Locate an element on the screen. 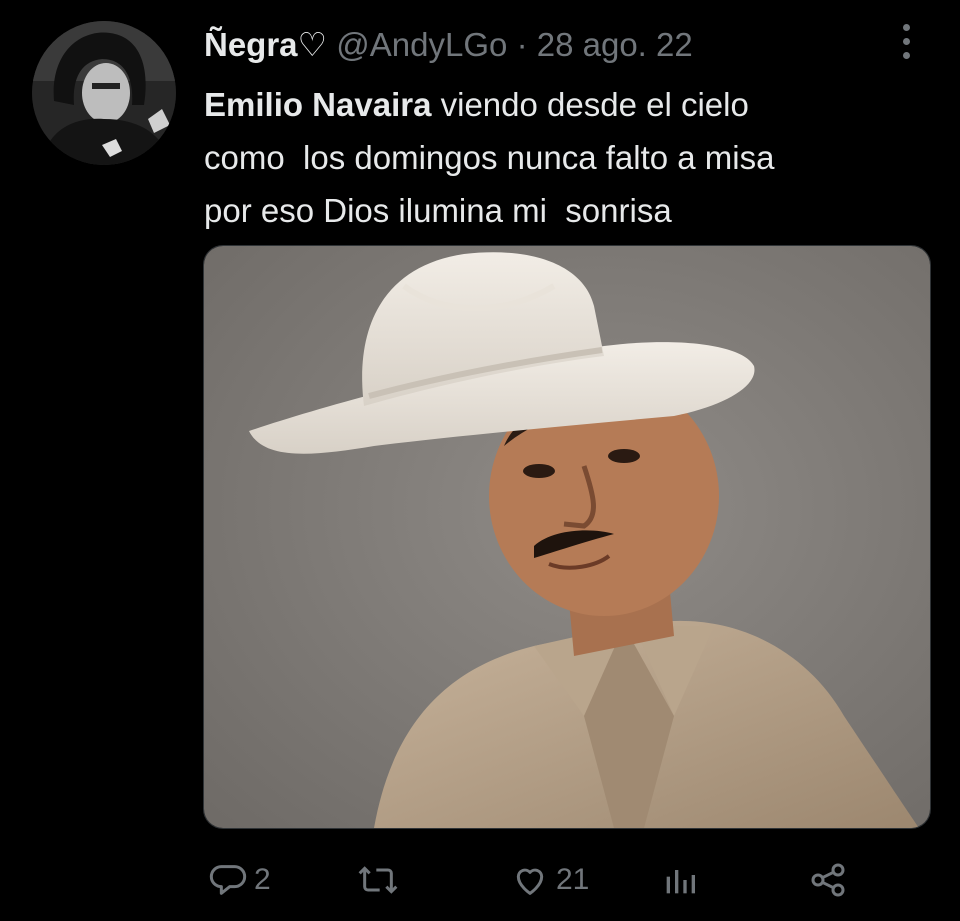  display-name: Ñegra♡ is located at coordinates (265, 44).